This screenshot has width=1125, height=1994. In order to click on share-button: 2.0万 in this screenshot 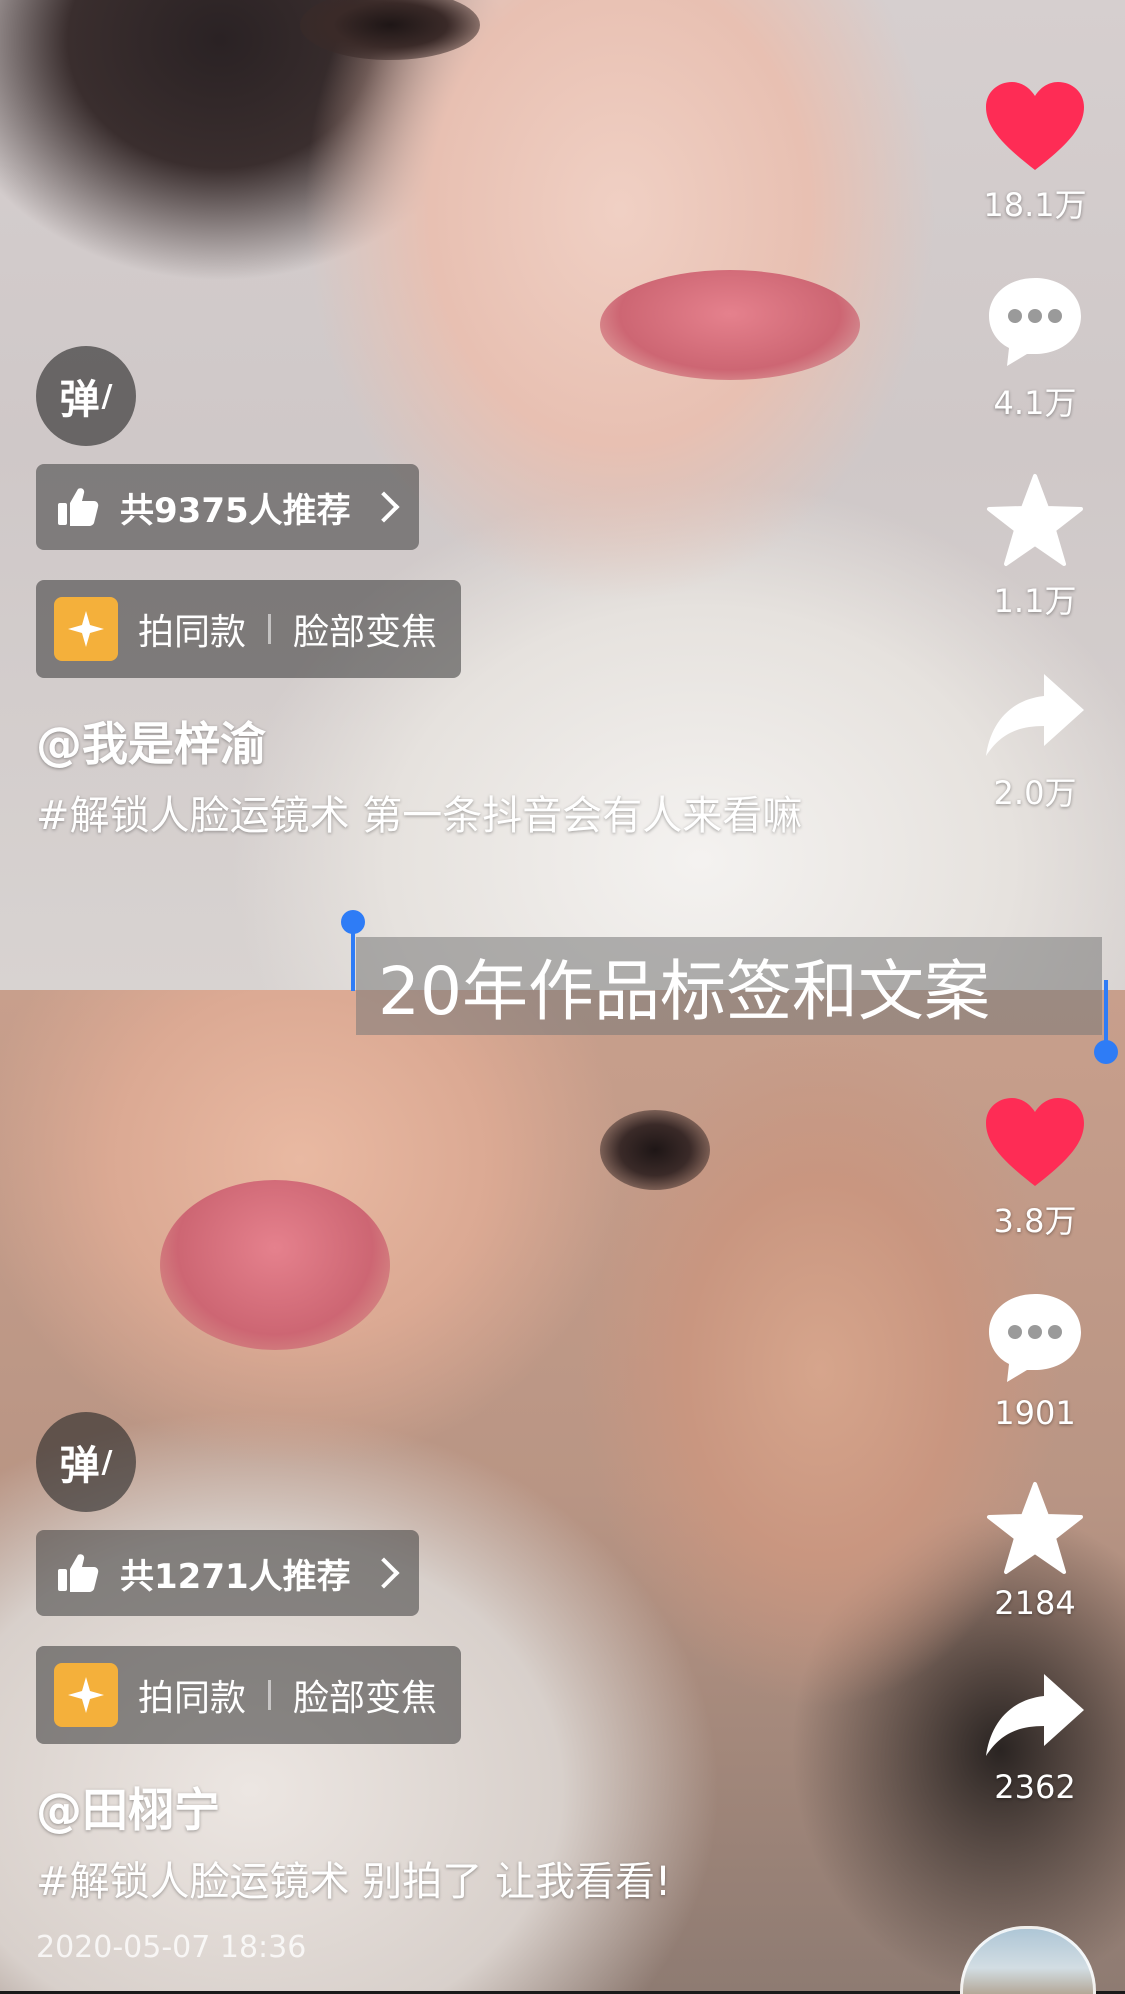, I will do `click(1035, 742)`.